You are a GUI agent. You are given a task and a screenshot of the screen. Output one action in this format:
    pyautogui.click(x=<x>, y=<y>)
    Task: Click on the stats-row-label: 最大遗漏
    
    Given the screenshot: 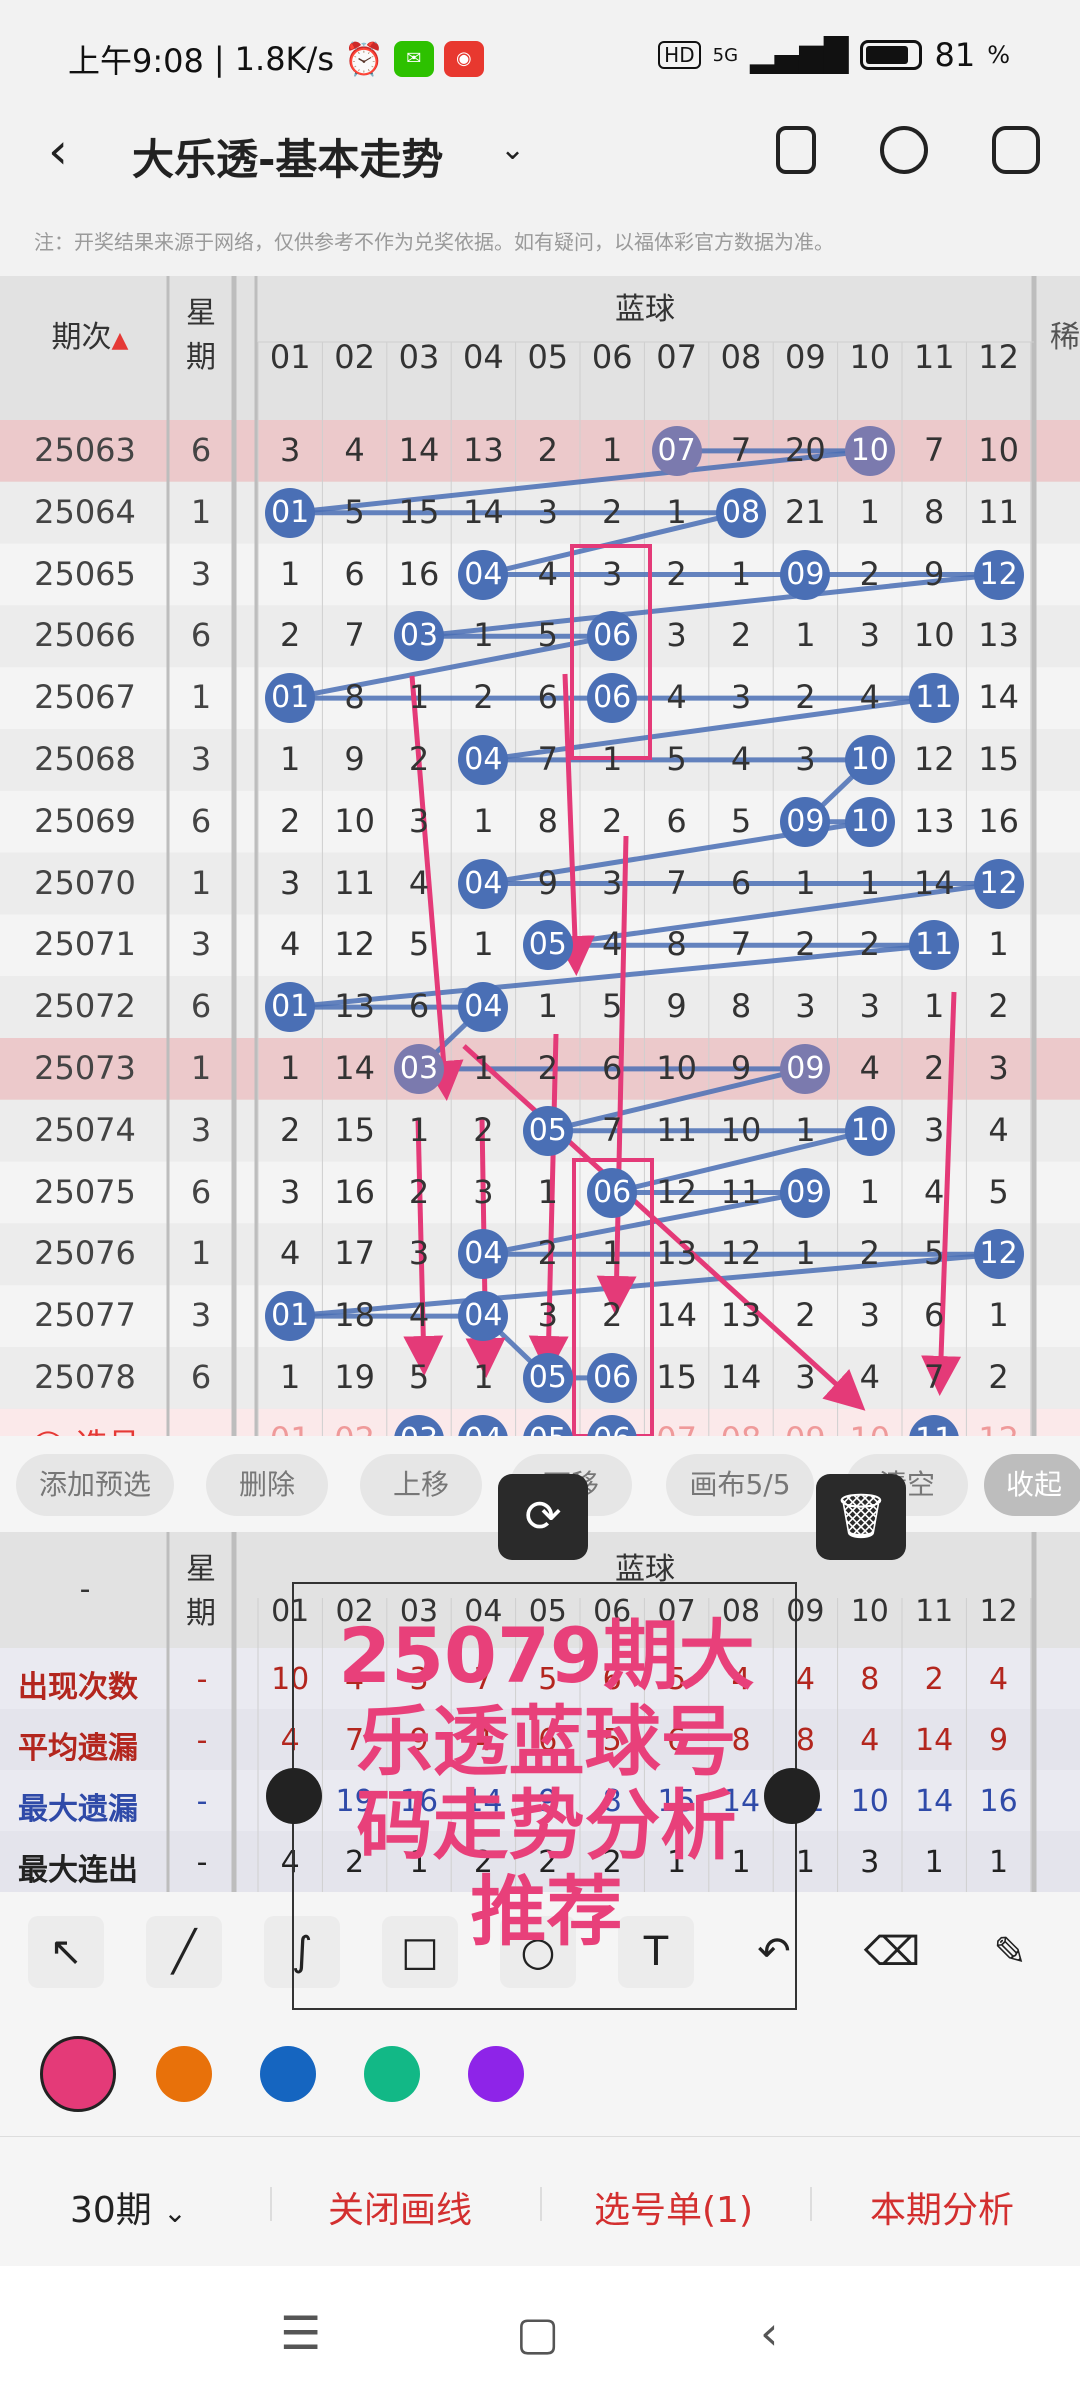 What is the action you would take?
    pyautogui.click(x=78, y=1809)
    